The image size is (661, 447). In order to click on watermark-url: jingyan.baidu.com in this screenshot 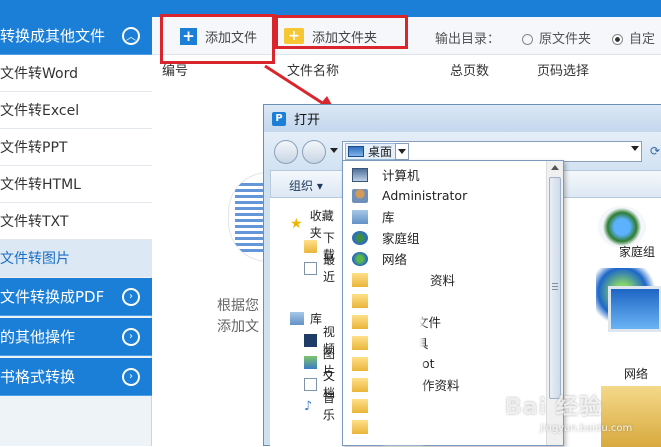, I will do `click(586, 428)`.